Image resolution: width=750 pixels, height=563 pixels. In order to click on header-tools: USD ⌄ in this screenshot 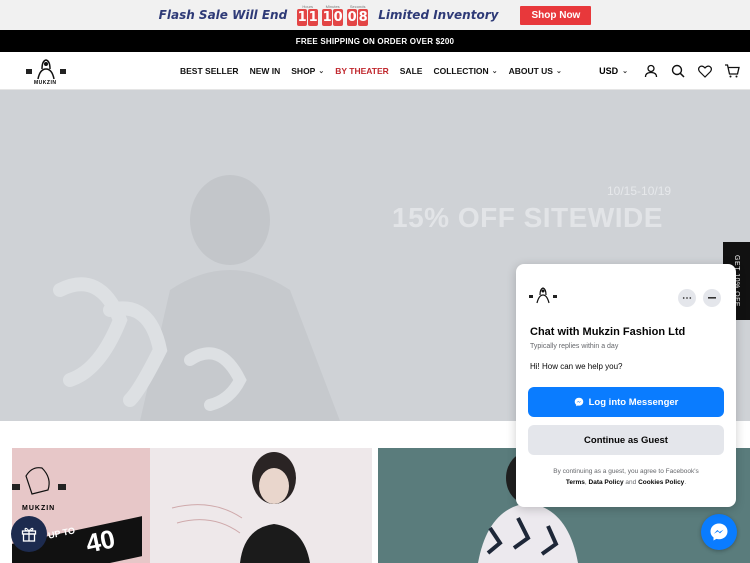, I will do `click(669, 71)`.